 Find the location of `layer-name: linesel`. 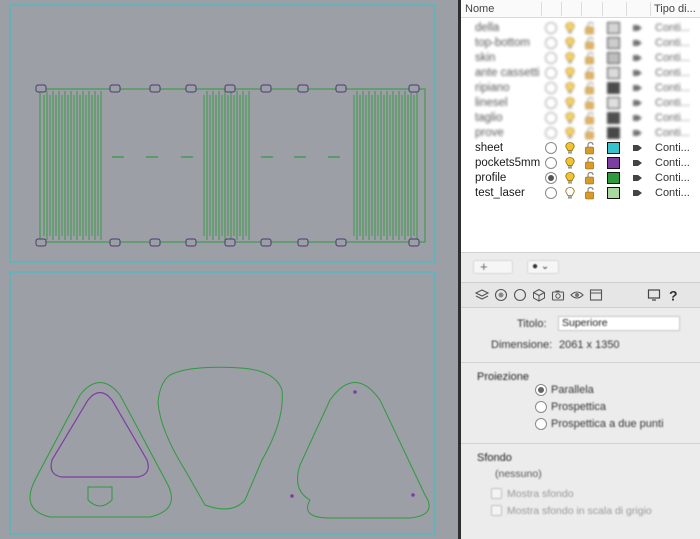

layer-name: linesel is located at coordinates (491, 103).